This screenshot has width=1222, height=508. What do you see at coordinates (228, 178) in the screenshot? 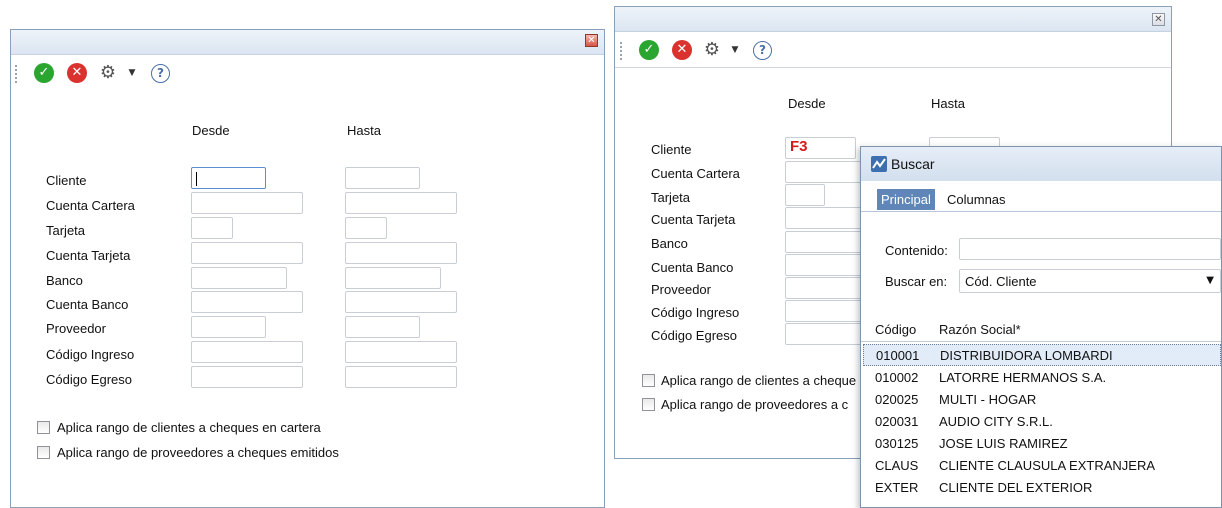
I see `cliente-desde-input` at bounding box center [228, 178].